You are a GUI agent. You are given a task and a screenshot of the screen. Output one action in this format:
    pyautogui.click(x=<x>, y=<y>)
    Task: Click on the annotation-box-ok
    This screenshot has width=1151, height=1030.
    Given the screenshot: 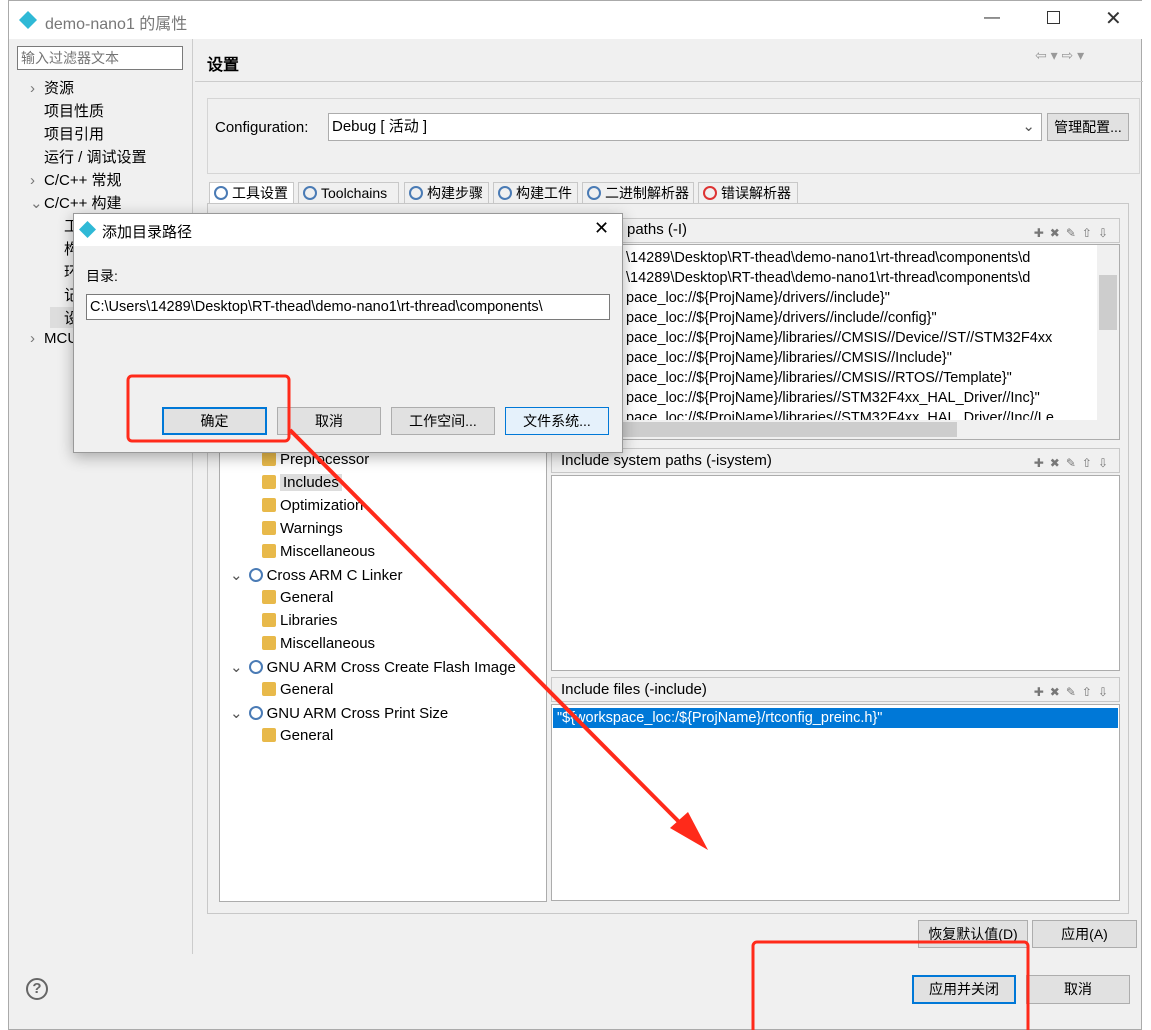 What is the action you would take?
    pyautogui.click(x=208, y=408)
    